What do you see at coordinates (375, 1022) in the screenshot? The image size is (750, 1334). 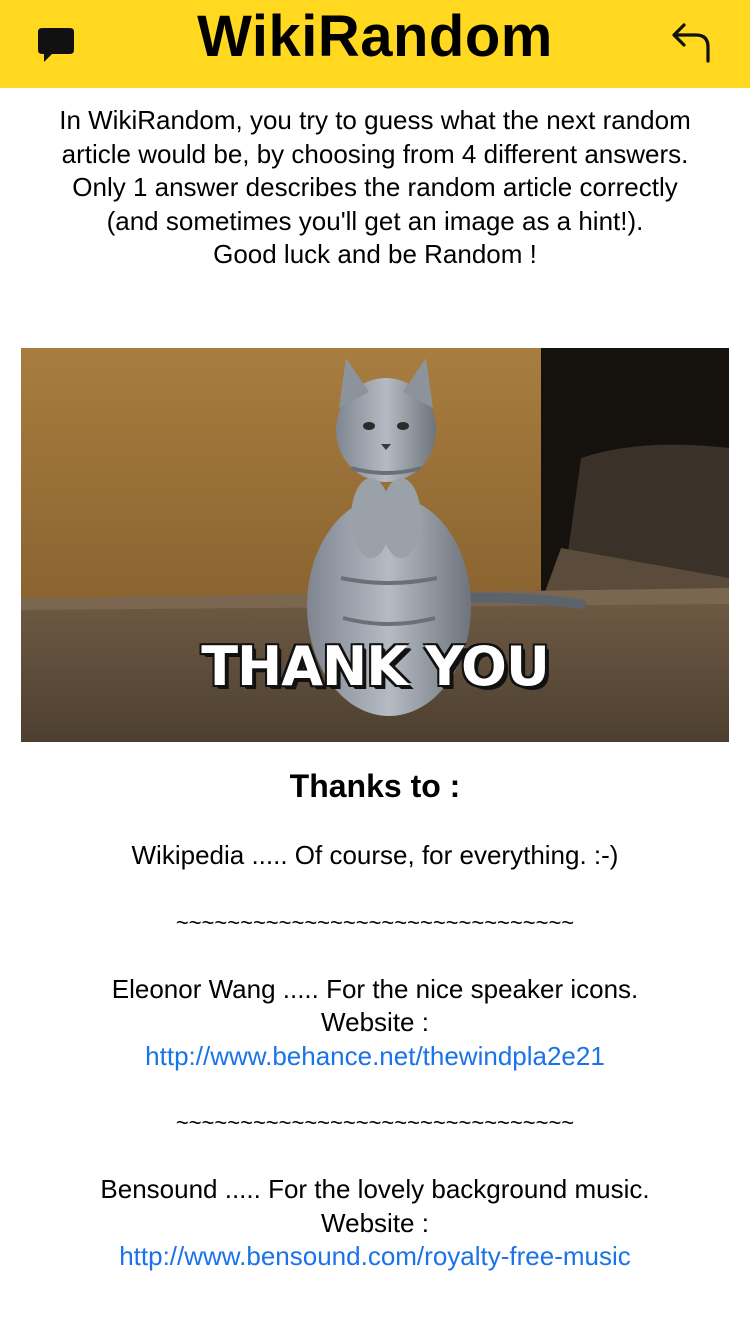 I see `credit-eleonor-website-label: Website :` at bounding box center [375, 1022].